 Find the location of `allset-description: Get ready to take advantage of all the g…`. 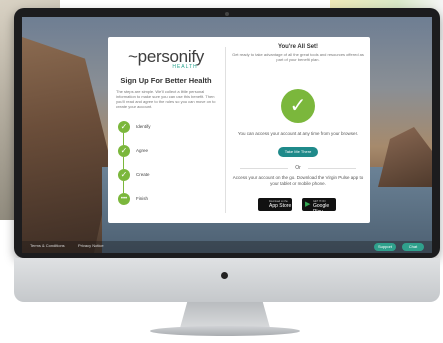

allset-description: Get ready to take advantage of all the g… is located at coordinates (298, 57).